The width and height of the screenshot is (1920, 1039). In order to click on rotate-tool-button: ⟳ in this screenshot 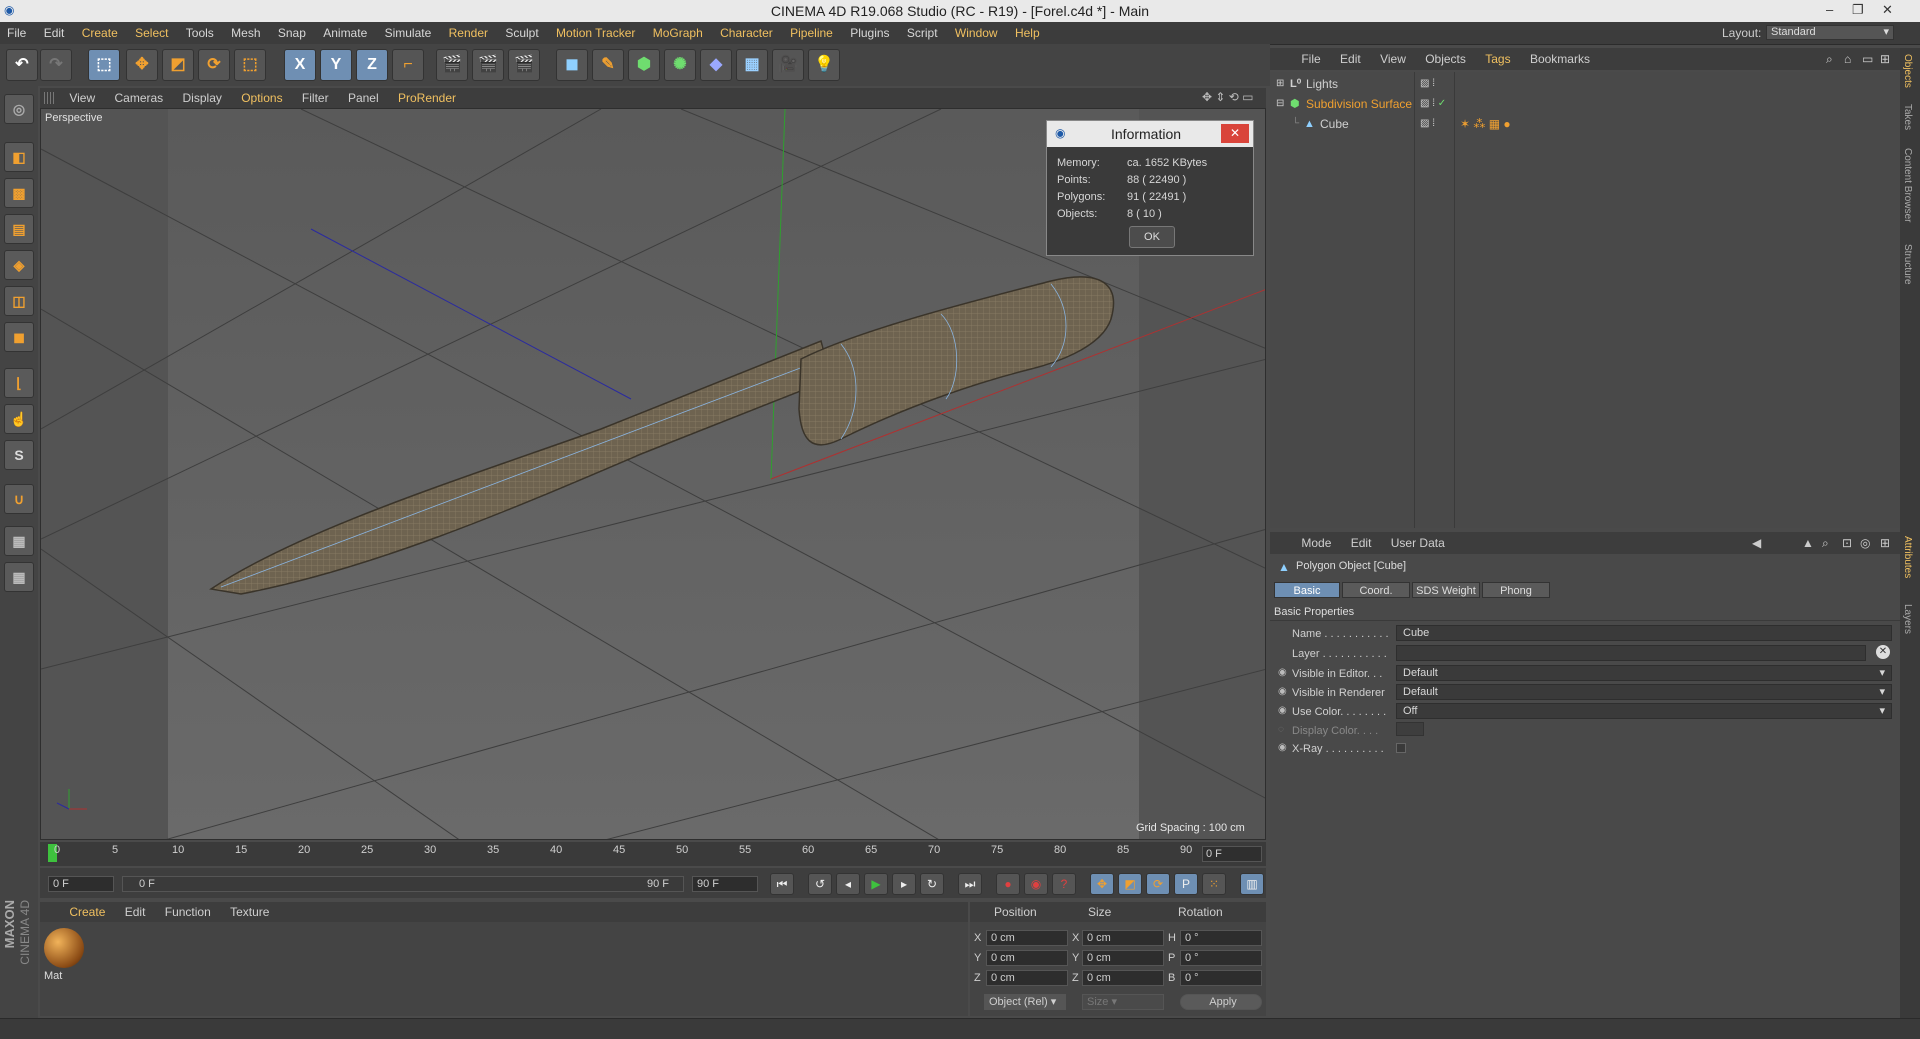, I will do `click(214, 65)`.